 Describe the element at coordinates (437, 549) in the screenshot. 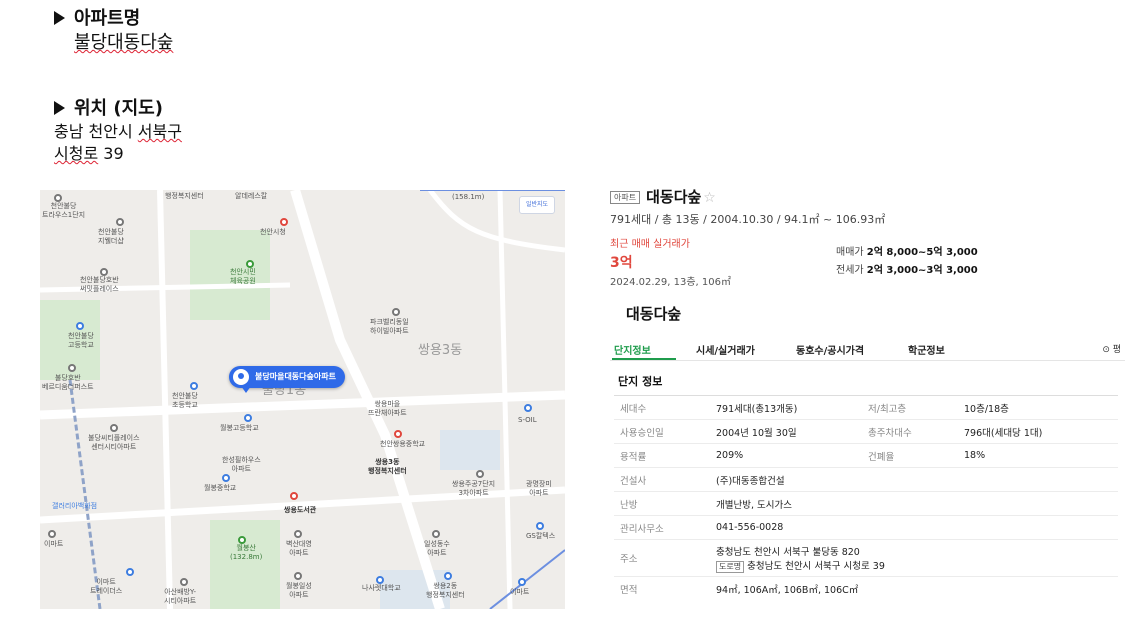

I see `map-label: 일성동수 아파트` at that location.